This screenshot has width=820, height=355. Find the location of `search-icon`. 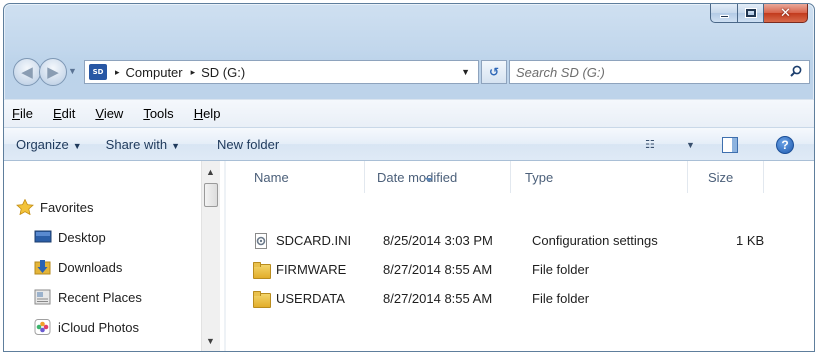

search-icon is located at coordinates (796, 71).